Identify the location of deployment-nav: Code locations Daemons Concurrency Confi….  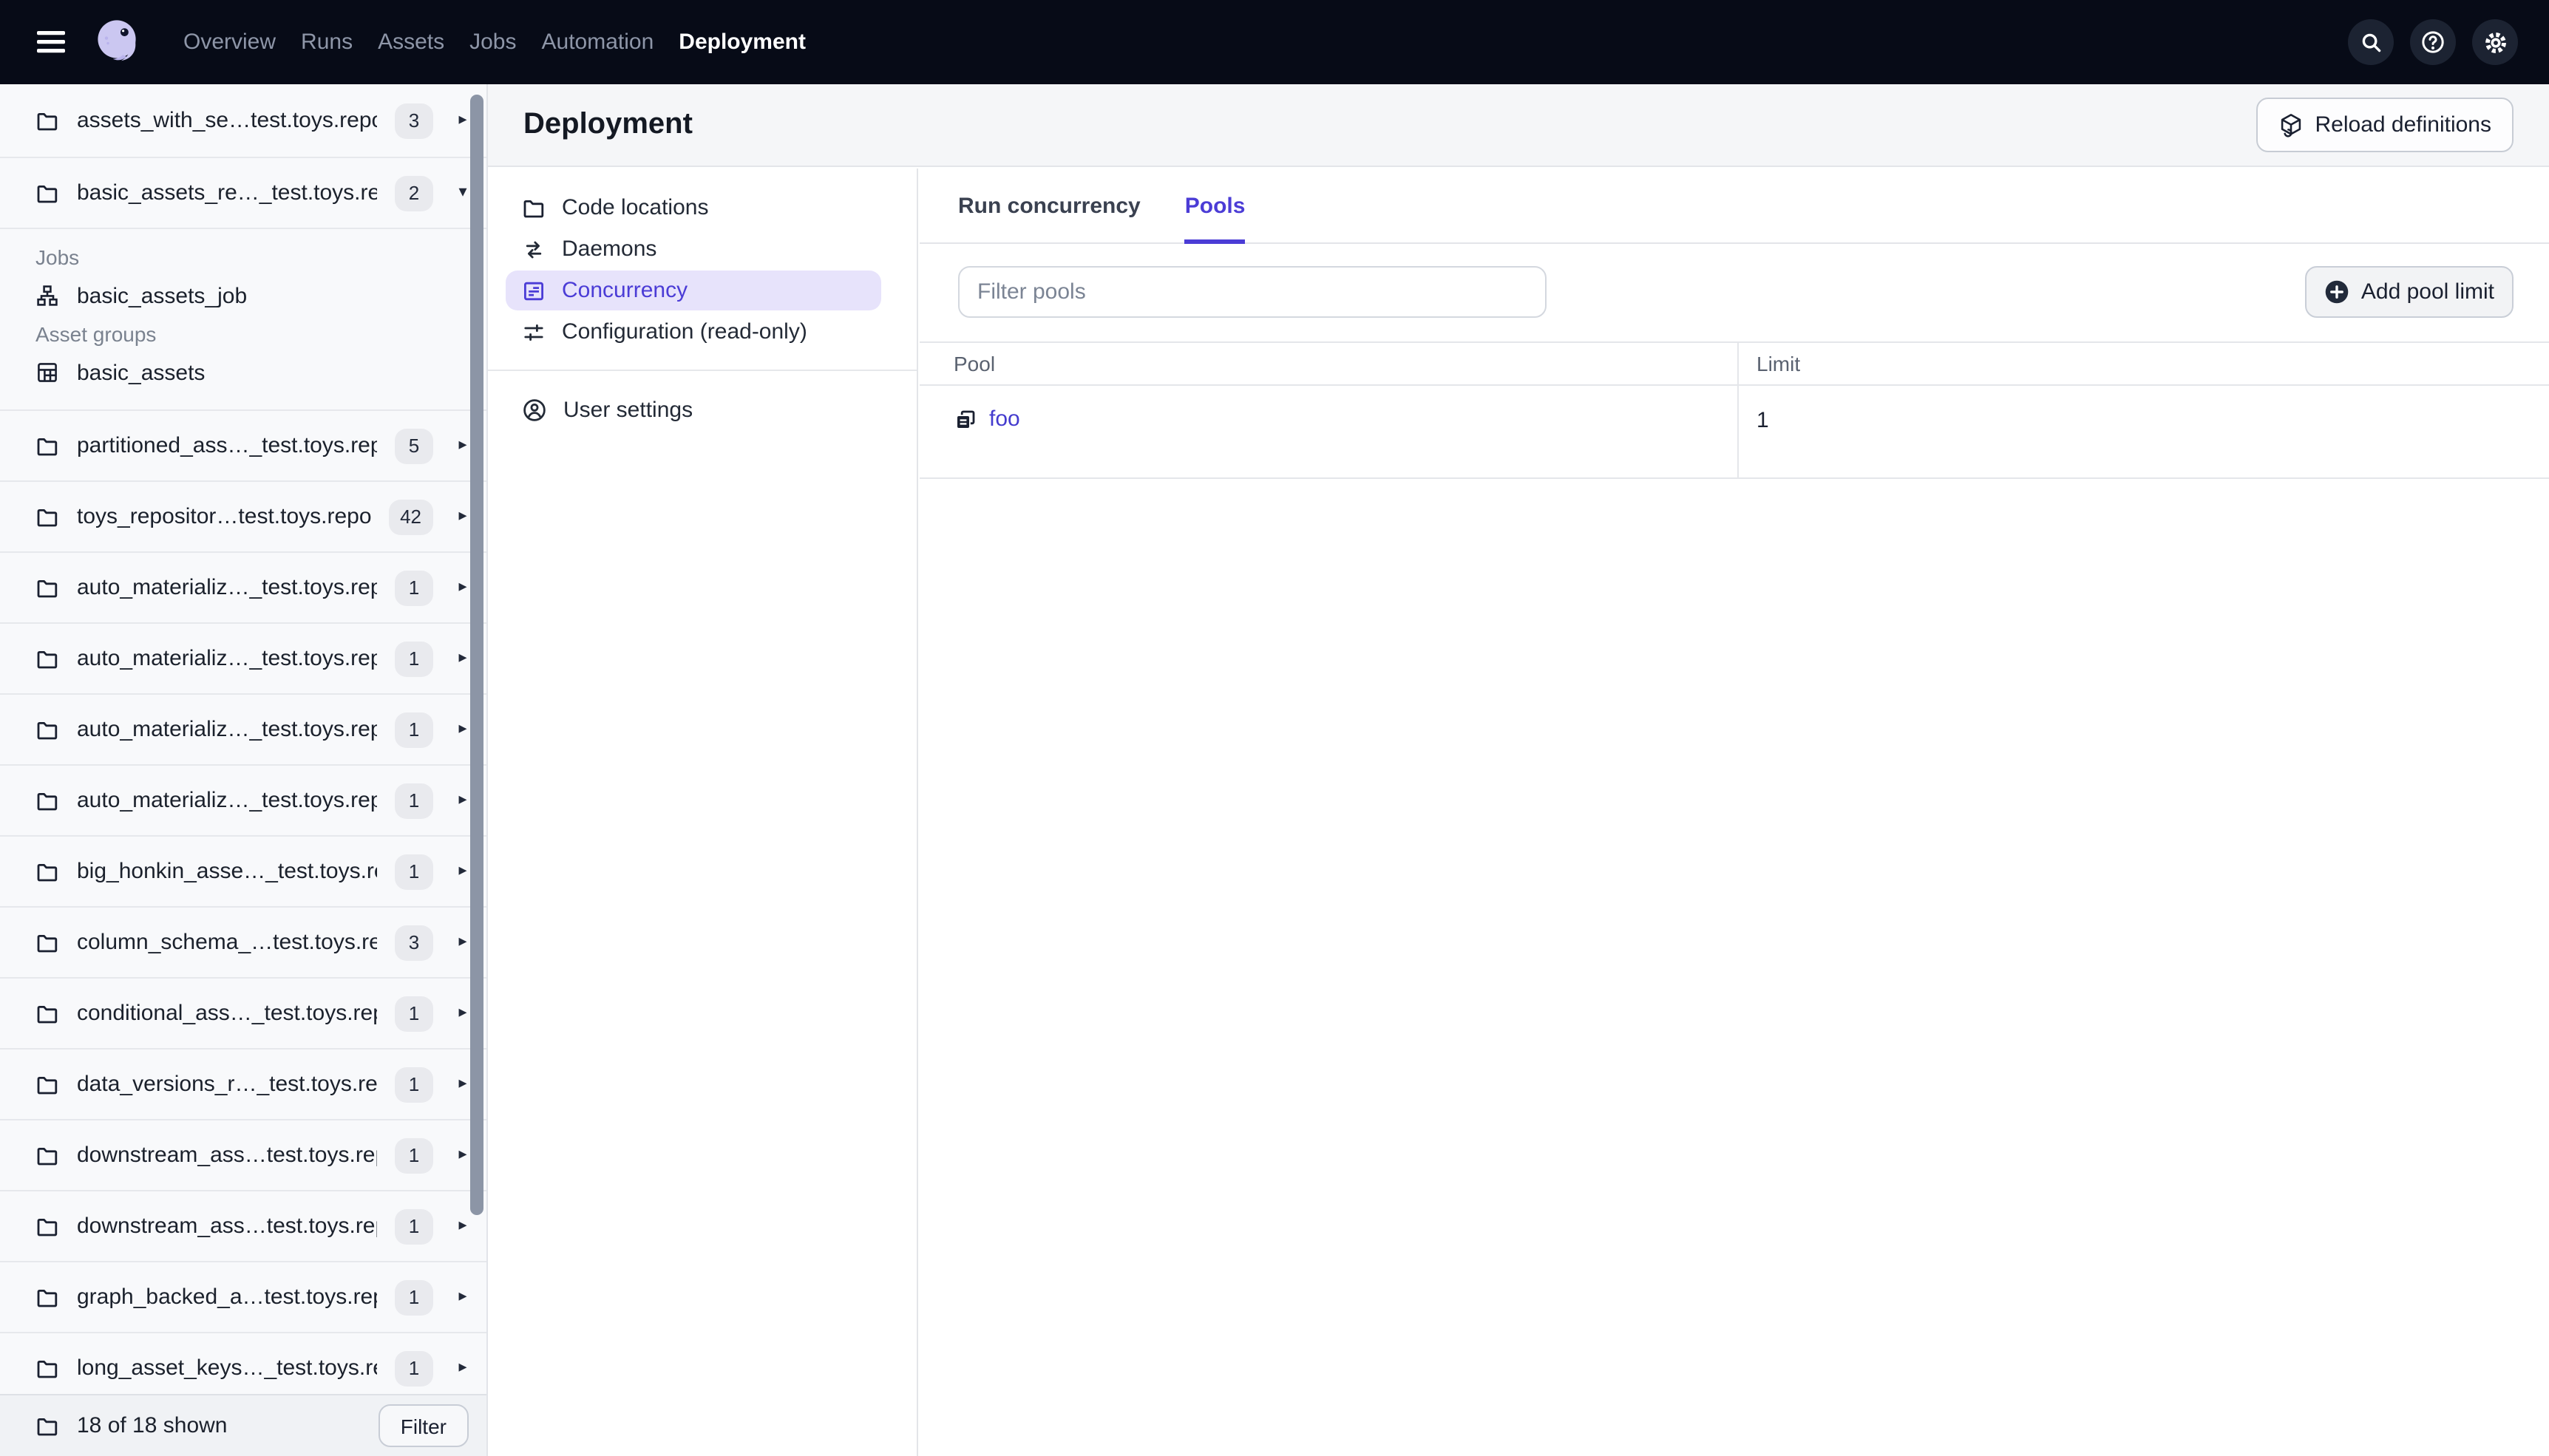
(703, 812).